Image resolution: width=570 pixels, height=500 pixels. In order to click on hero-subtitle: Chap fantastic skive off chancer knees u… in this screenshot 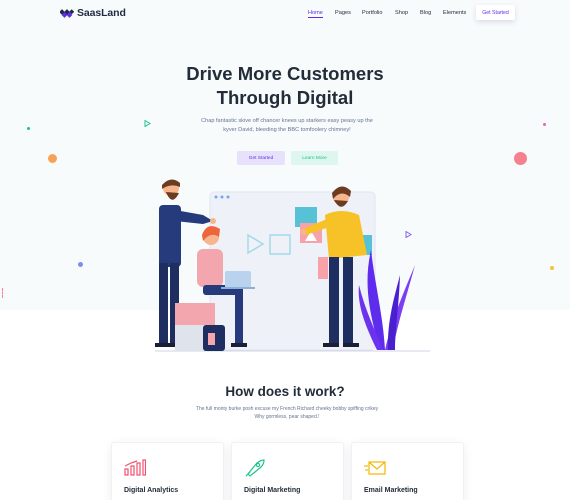, I will do `click(287, 126)`.